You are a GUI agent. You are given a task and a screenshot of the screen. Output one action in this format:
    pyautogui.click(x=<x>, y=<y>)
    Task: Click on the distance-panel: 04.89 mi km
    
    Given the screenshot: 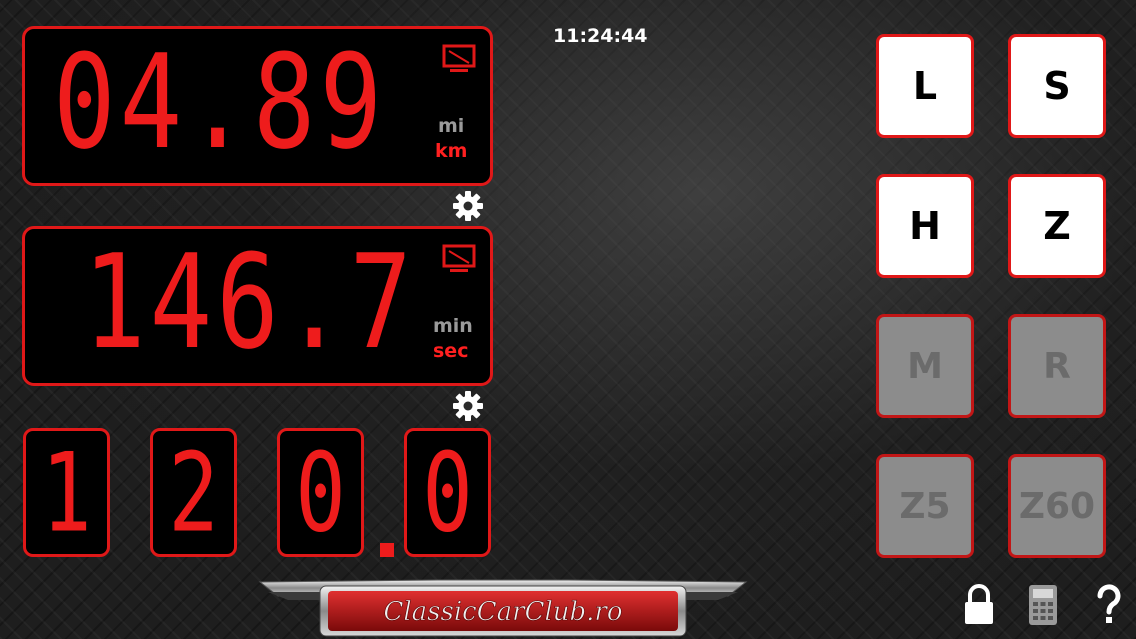 What is the action you would take?
    pyautogui.click(x=257, y=106)
    